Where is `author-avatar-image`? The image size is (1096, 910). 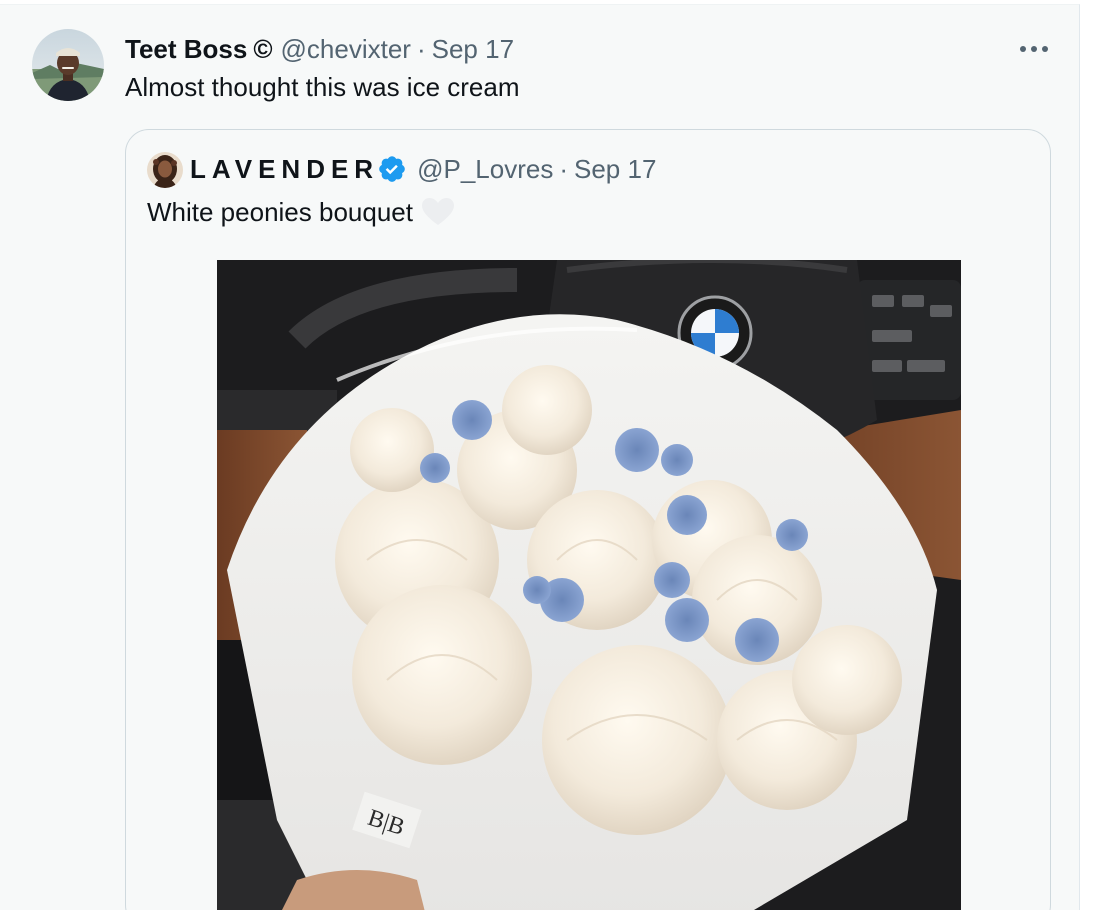
author-avatar-image is located at coordinates (68, 65).